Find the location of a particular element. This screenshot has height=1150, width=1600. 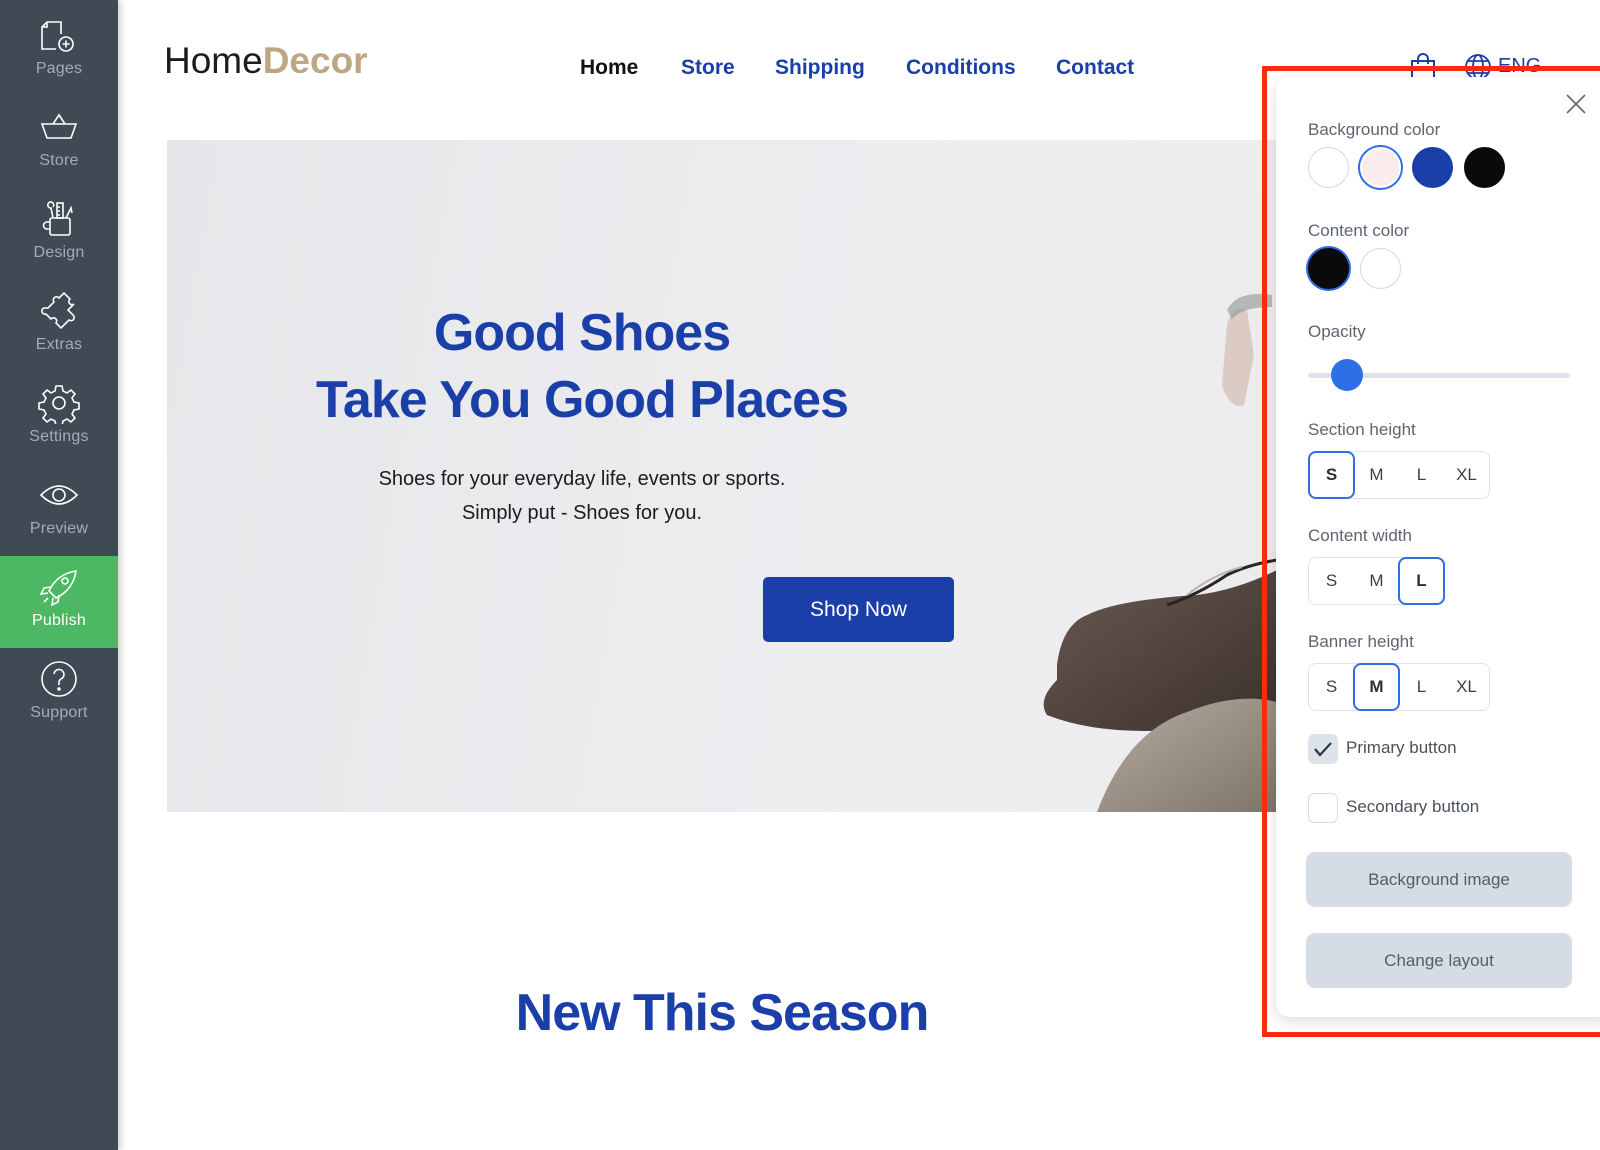

sidebar-item-store: Store is located at coordinates (59, 142).